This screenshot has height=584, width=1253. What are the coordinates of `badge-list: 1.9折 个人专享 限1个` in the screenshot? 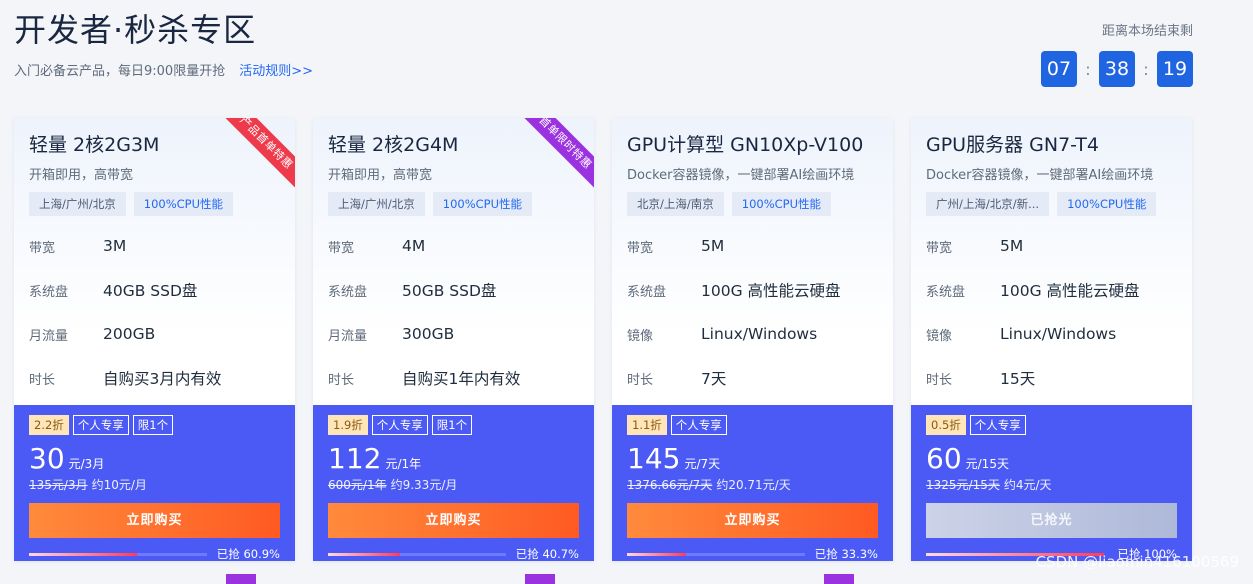 It's located at (453, 425).